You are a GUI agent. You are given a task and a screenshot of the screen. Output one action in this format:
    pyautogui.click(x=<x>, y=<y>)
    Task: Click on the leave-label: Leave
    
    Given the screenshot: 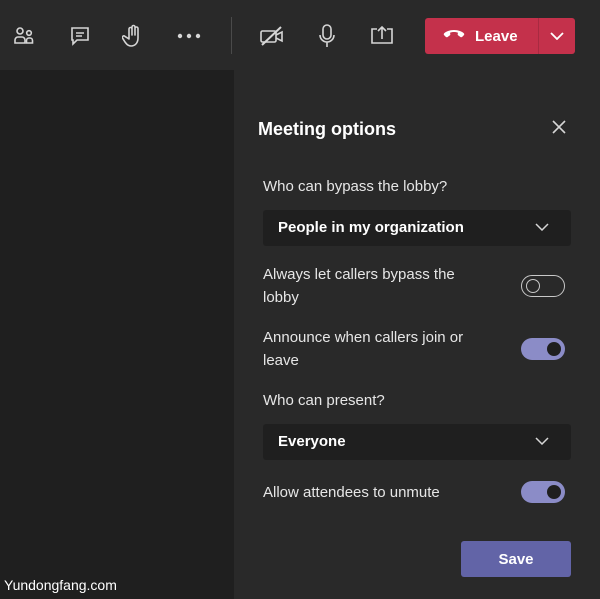 What is the action you would take?
    pyautogui.click(x=496, y=36)
    